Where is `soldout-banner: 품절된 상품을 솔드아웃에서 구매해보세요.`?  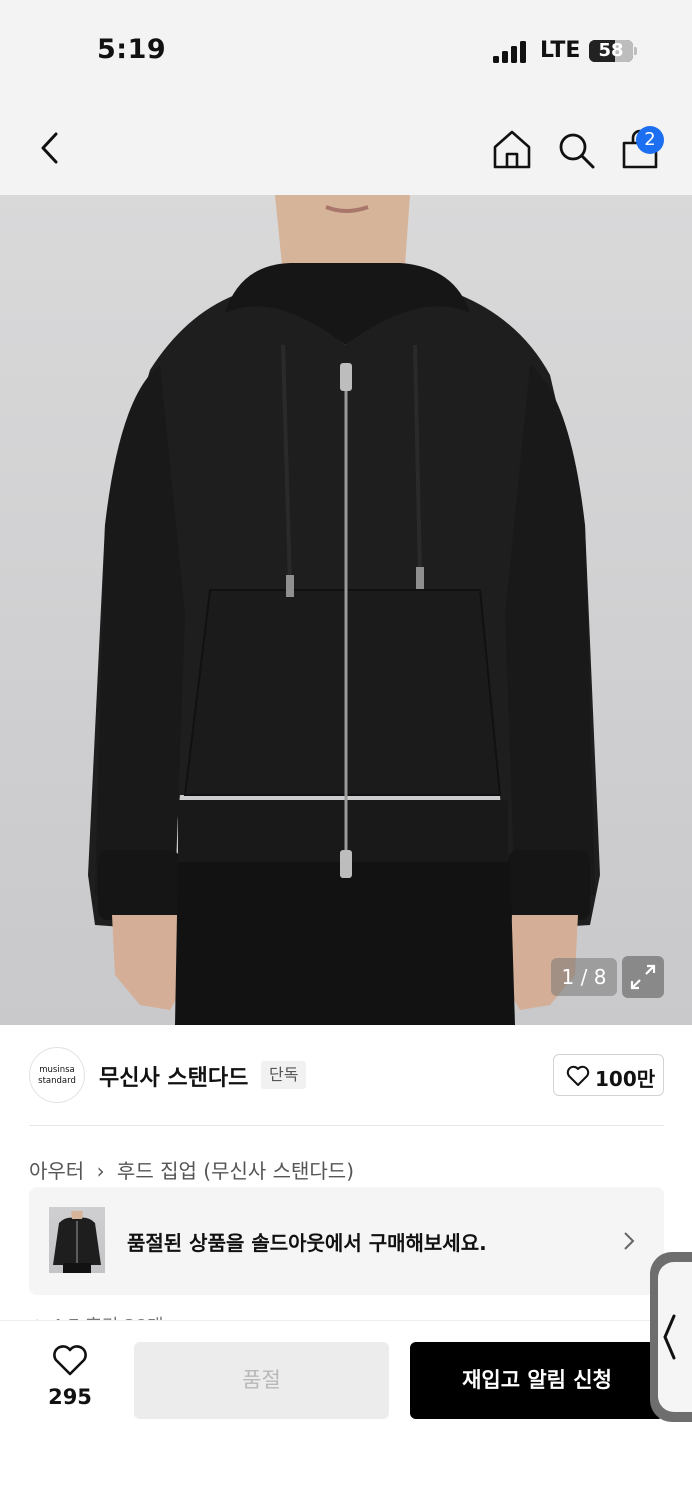 soldout-banner: 품절된 상품을 솔드아웃에서 구매해보세요. is located at coordinates (346, 1241).